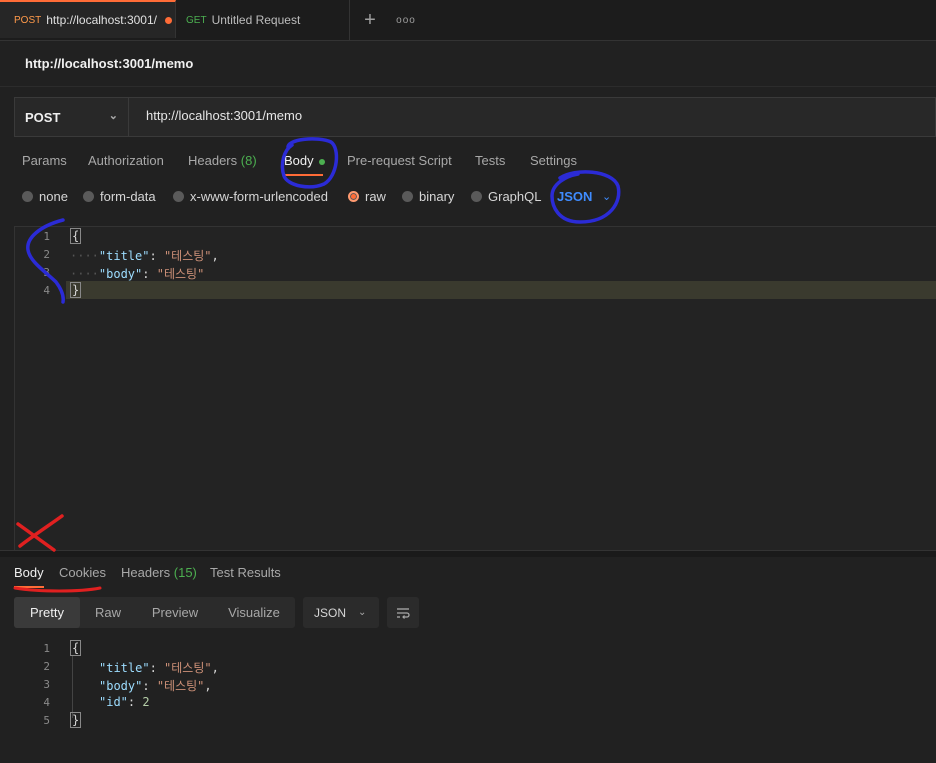  I want to click on body-type-raw: raw, so click(367, 196).